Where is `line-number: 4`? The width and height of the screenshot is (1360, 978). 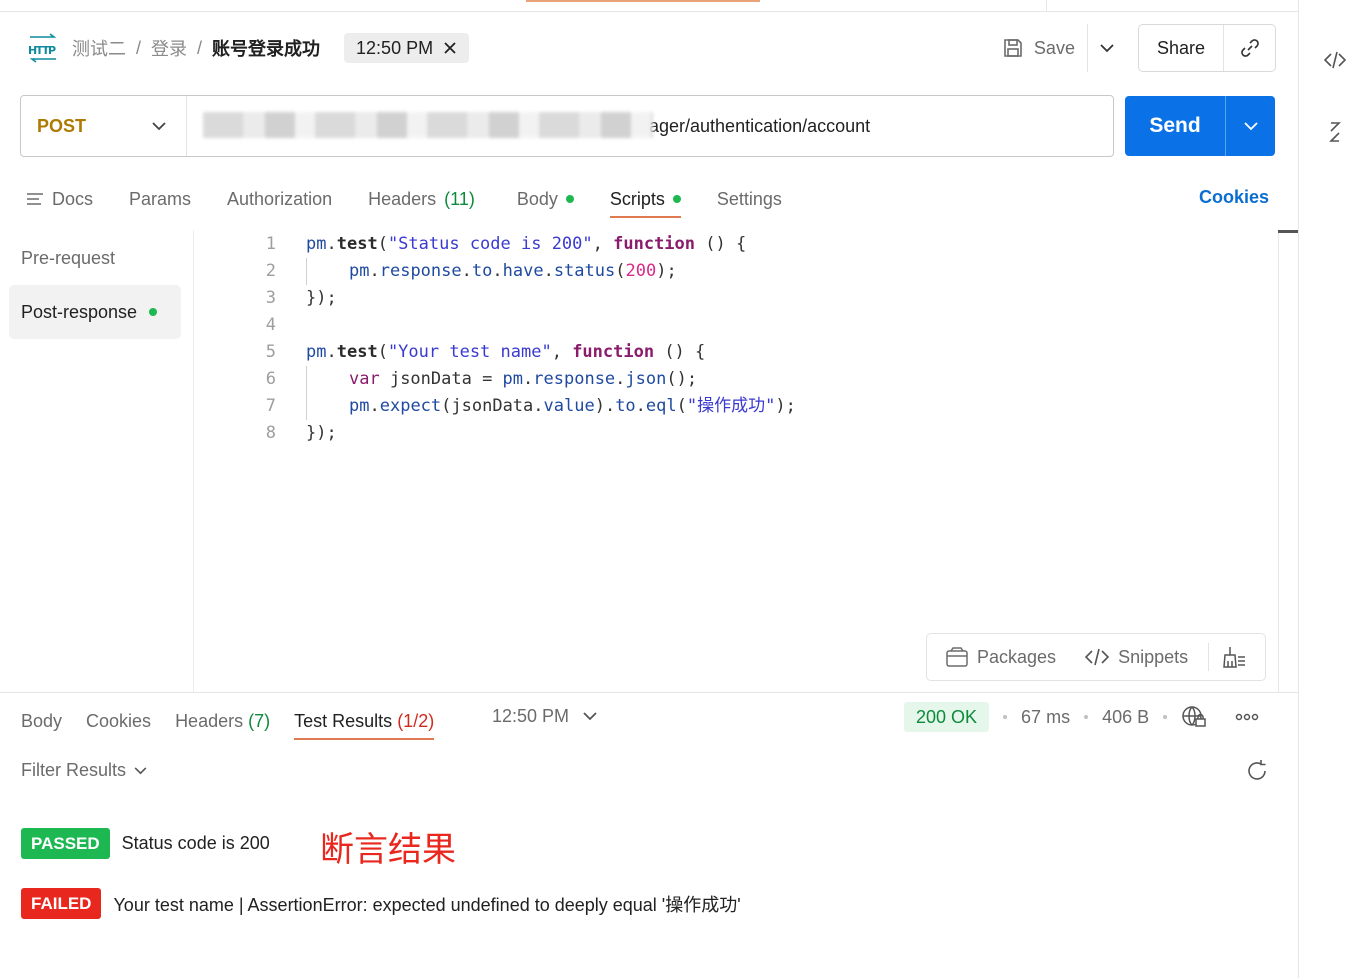
line-number: 4 is located at coordinates (270, 325).